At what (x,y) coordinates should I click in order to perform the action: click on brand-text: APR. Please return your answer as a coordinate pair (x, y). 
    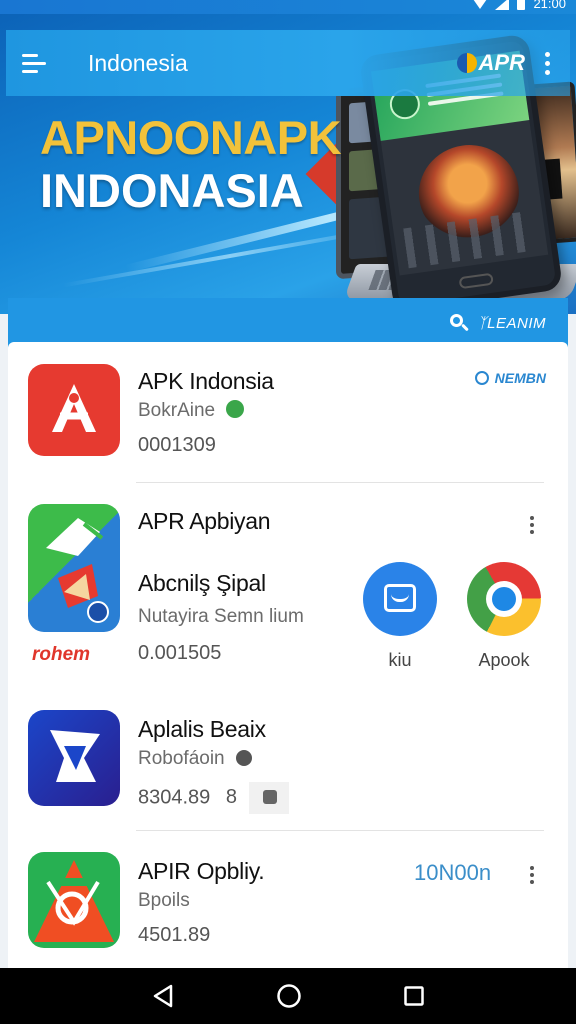
    Looking at the image, I should click on (501, 62).